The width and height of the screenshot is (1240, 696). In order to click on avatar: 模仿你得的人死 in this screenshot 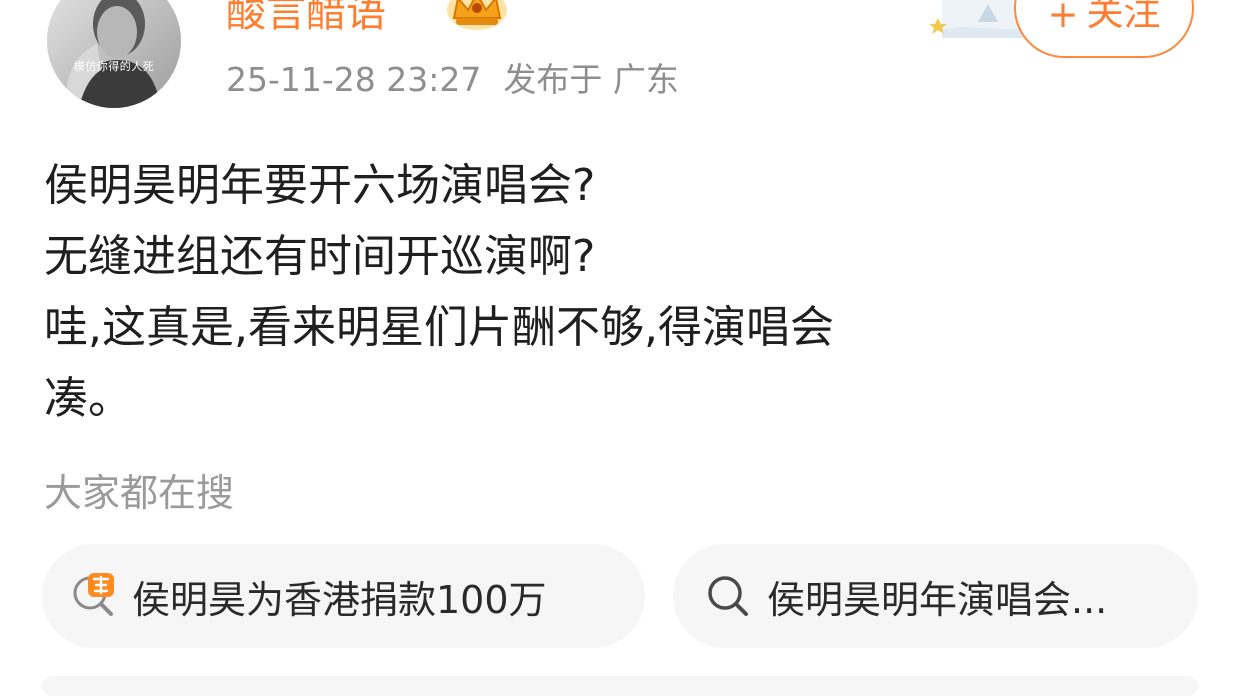, I will do `click(114, 54)`.